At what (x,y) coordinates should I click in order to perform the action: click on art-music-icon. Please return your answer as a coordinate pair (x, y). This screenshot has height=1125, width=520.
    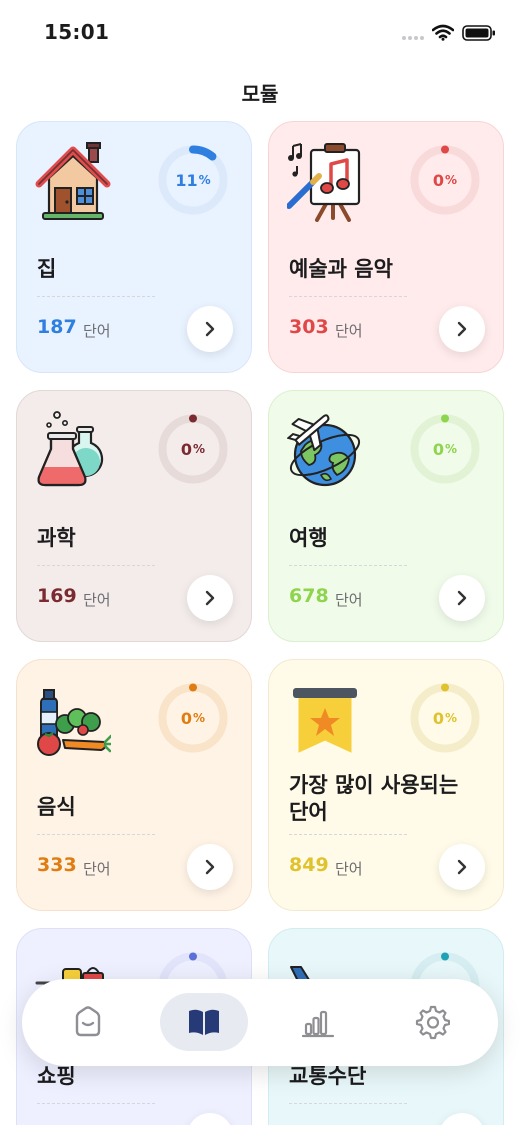
    Looking at the image, I should click on (324, 182).